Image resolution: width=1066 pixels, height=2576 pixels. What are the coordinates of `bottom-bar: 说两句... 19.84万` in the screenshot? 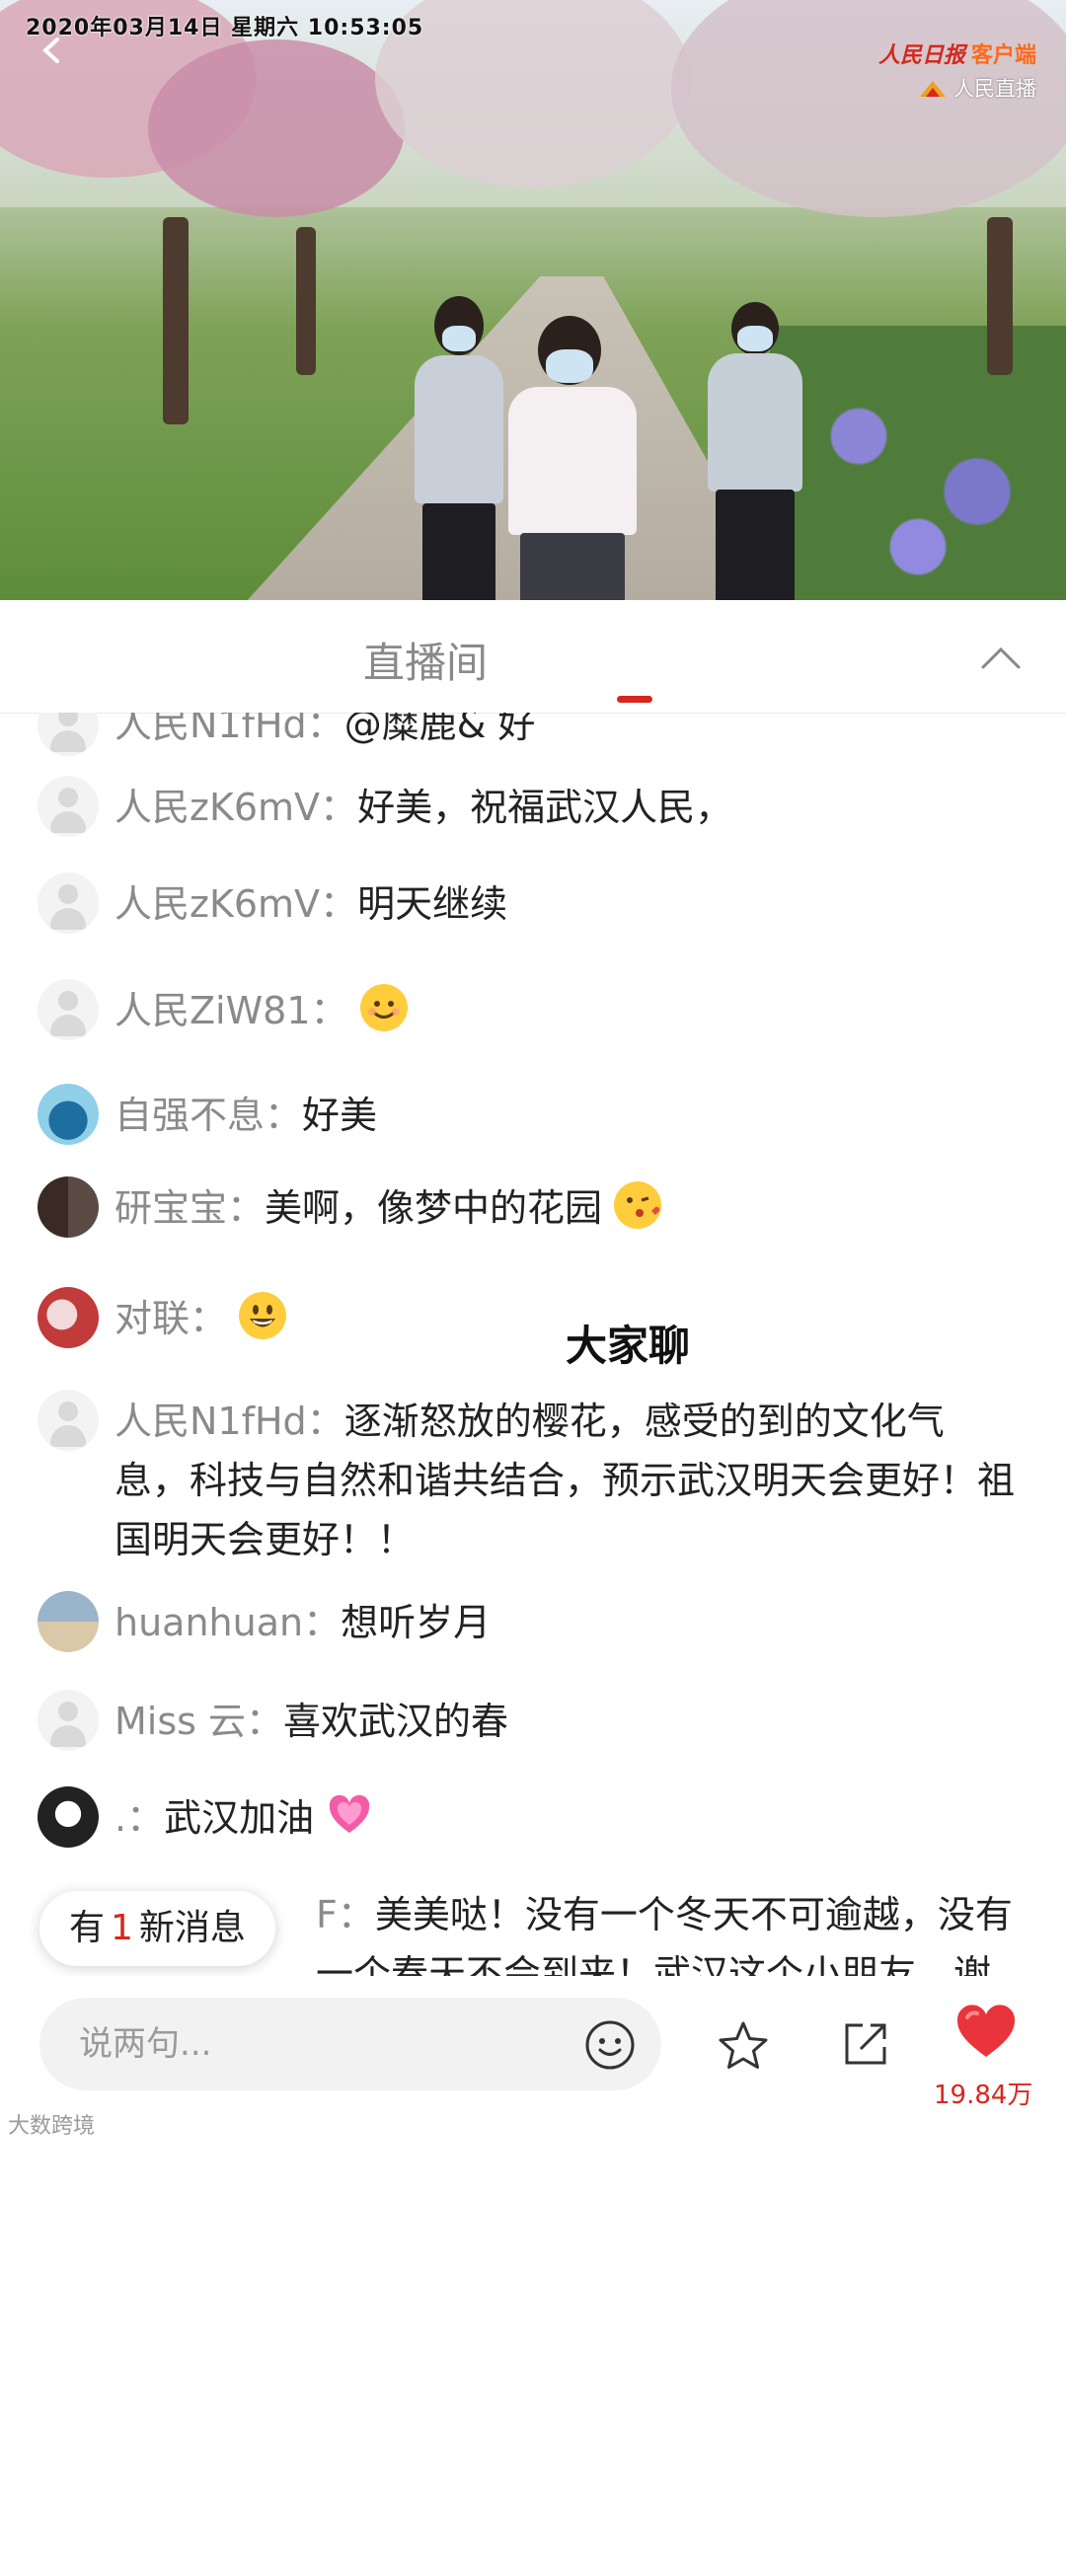 It's located at (533, 2060).